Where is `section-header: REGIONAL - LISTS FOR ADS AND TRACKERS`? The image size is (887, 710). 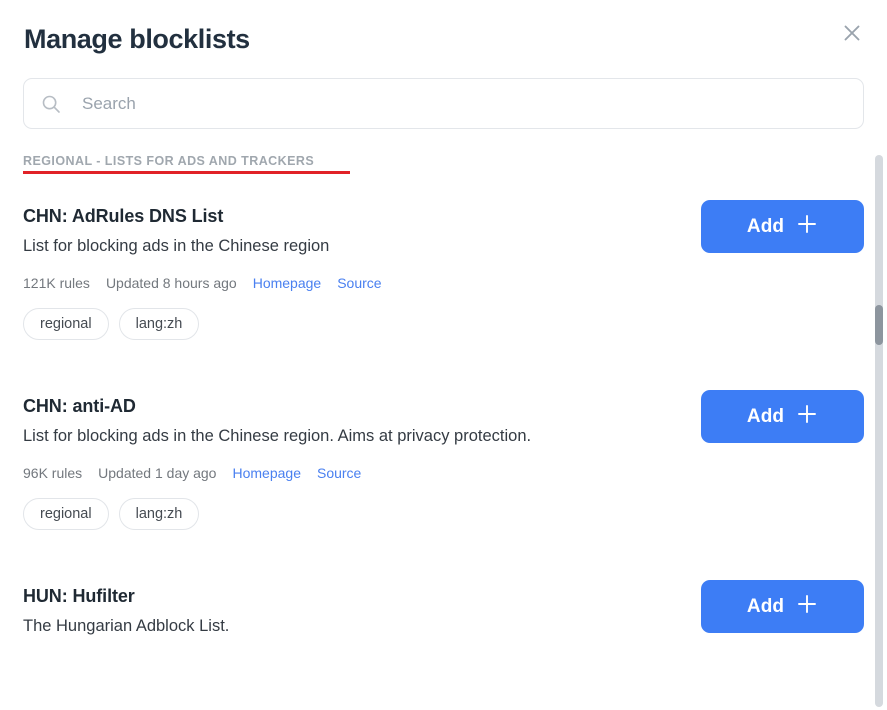 section-header: REGIONAL - LISTS FOR ADS AND TRACKERS is located at coordinates (186, 163).